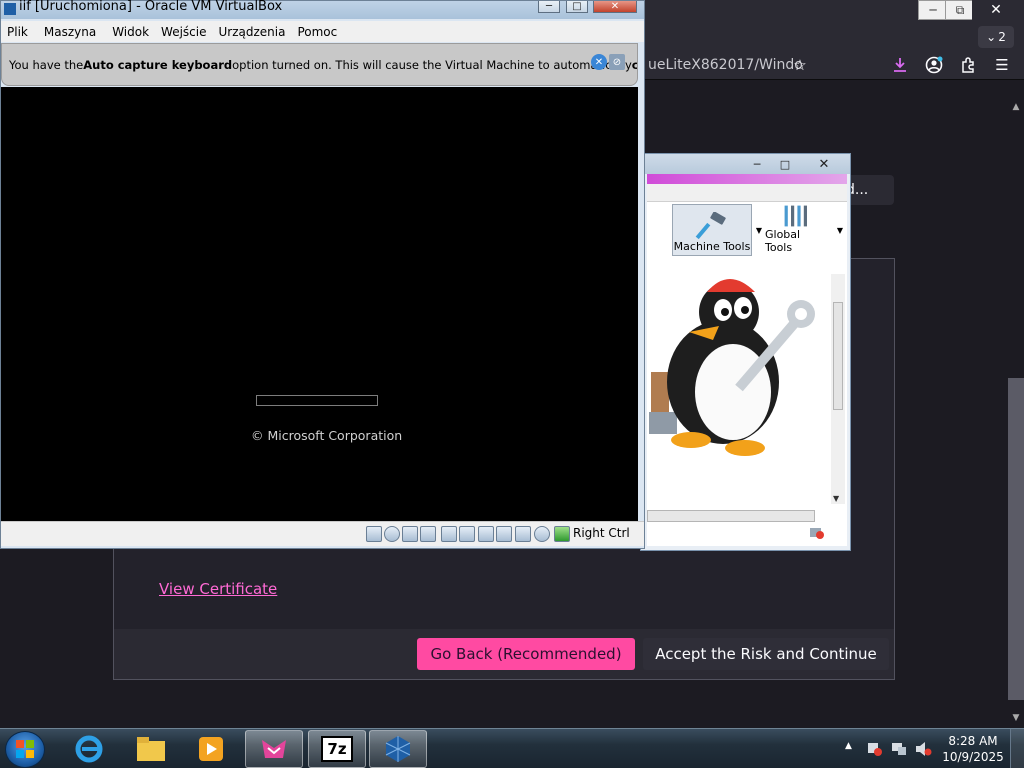  I want to click on list-all-tabs-button: ⌄ 2, so click(996, 37).